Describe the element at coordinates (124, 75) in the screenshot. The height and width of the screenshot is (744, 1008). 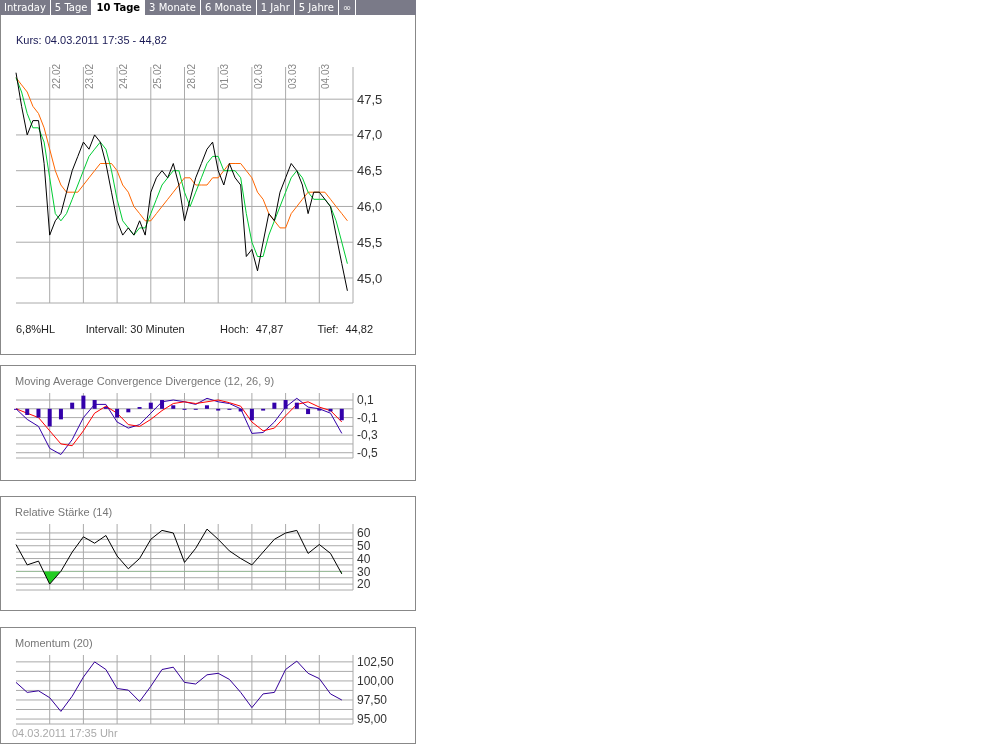
I see `date-label: 24.02.` at that location.